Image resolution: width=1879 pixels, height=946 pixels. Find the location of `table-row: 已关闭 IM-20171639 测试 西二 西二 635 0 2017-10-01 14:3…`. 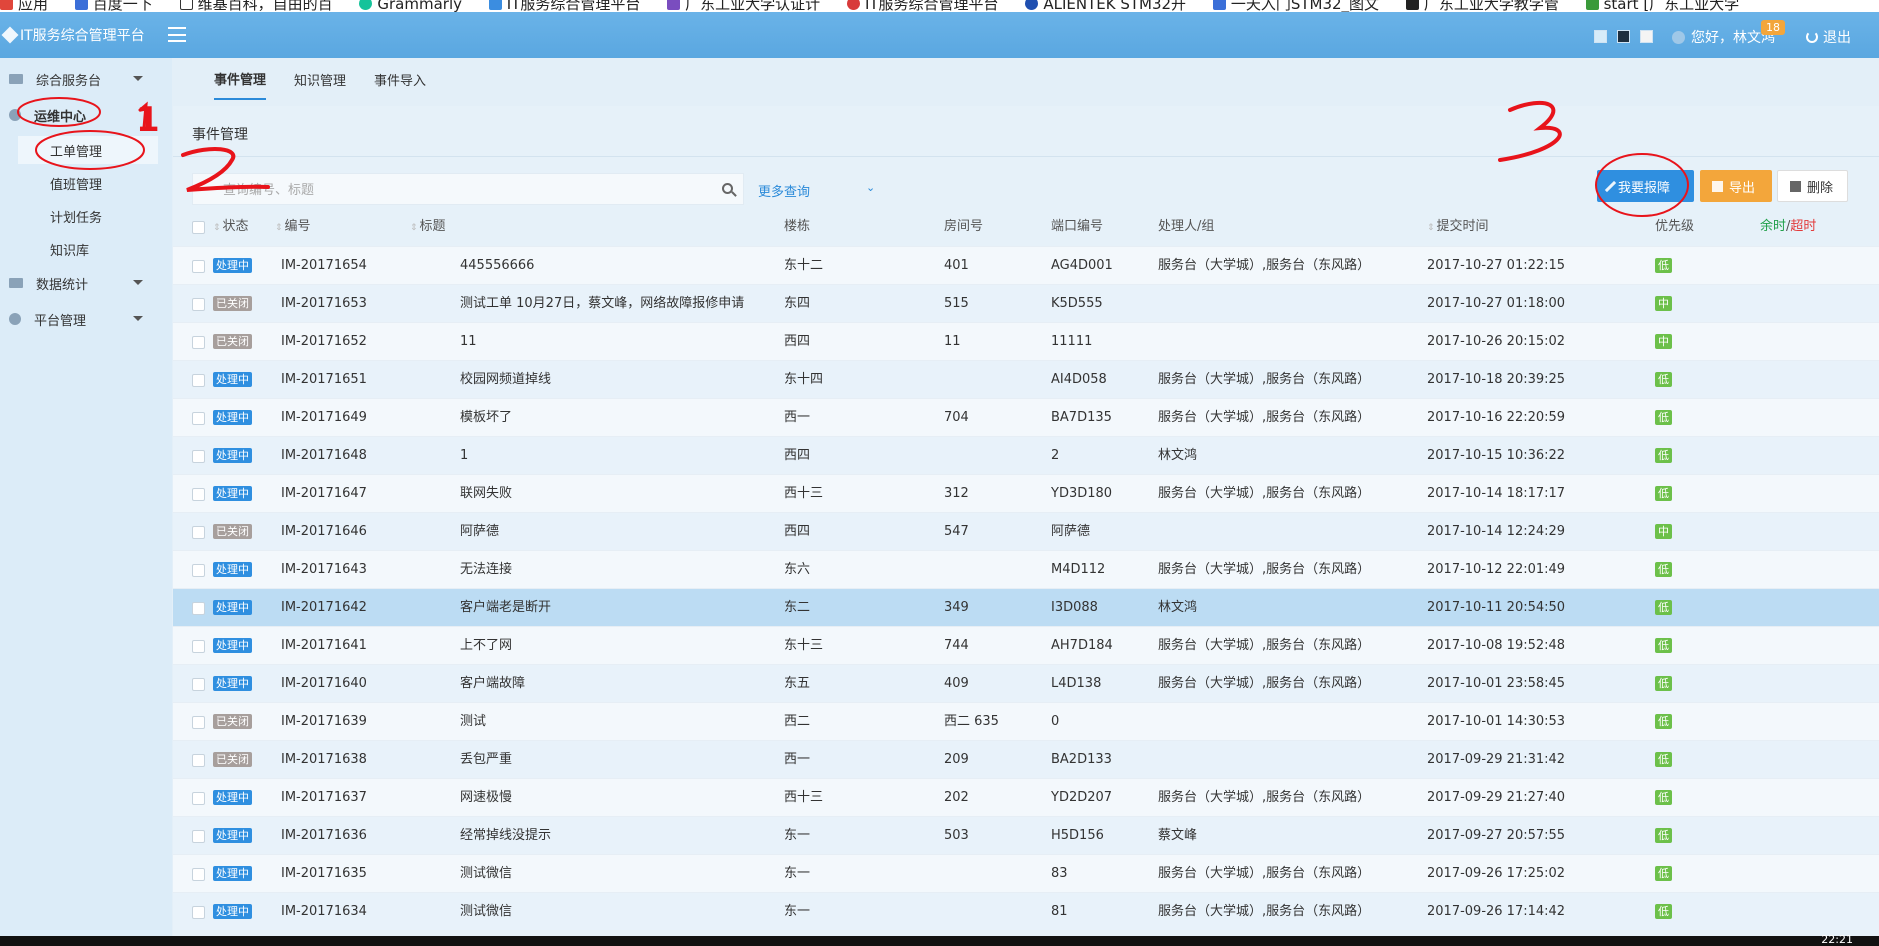

table-row: 已关闭 IM-20171639 测试 西二 西二 635 0 2017-10-01 14:3… is located at coordinates (1026, 721).